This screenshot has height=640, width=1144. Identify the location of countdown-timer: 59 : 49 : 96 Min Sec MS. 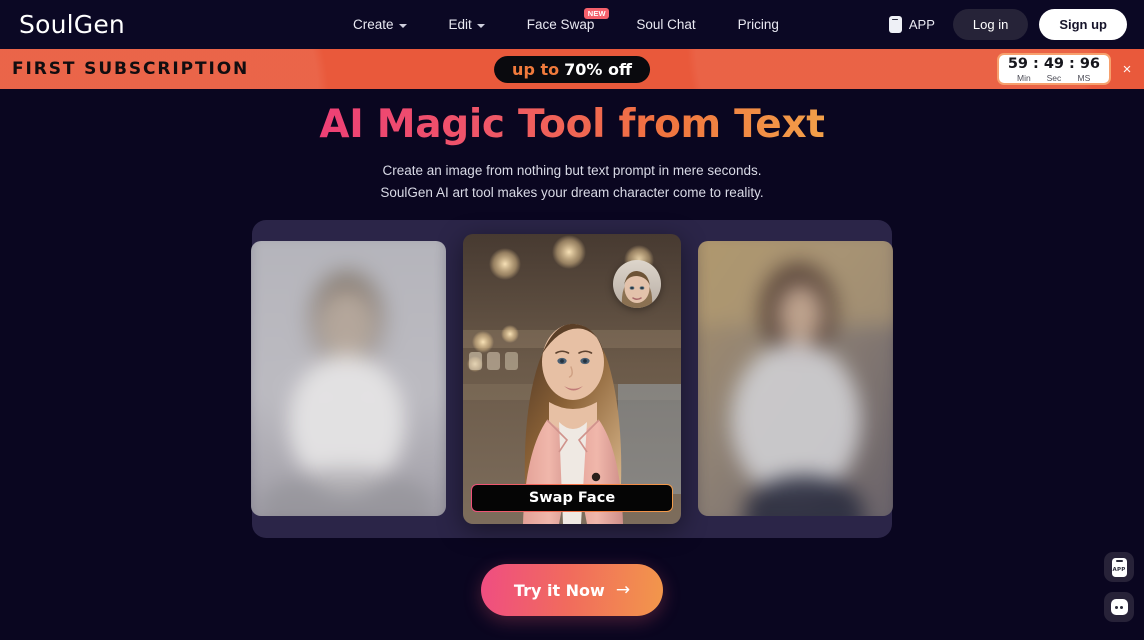
(1053, 69).